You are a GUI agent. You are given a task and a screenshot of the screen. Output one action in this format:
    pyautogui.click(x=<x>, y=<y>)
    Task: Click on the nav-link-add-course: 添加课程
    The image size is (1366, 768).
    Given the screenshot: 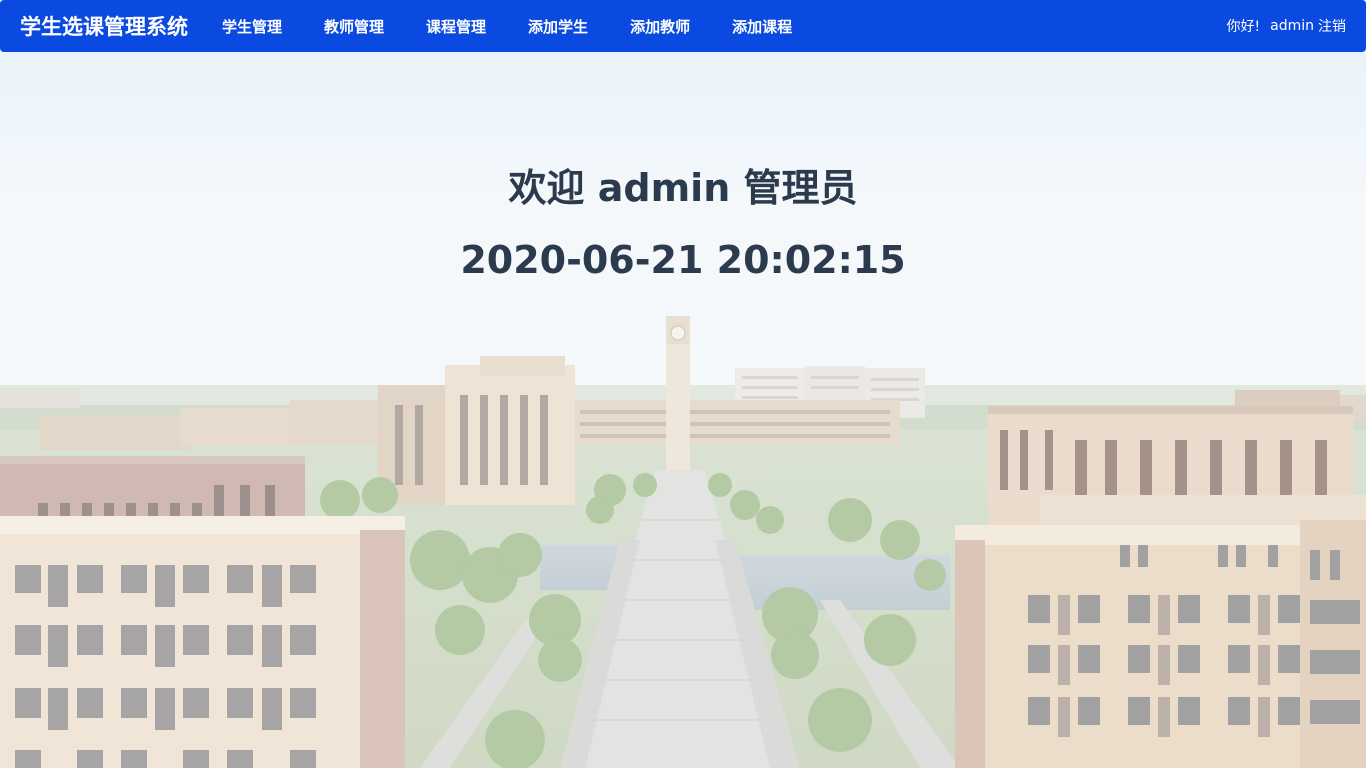 What is the action you would take?
    pyautogui.click(x=762, y=26)
    